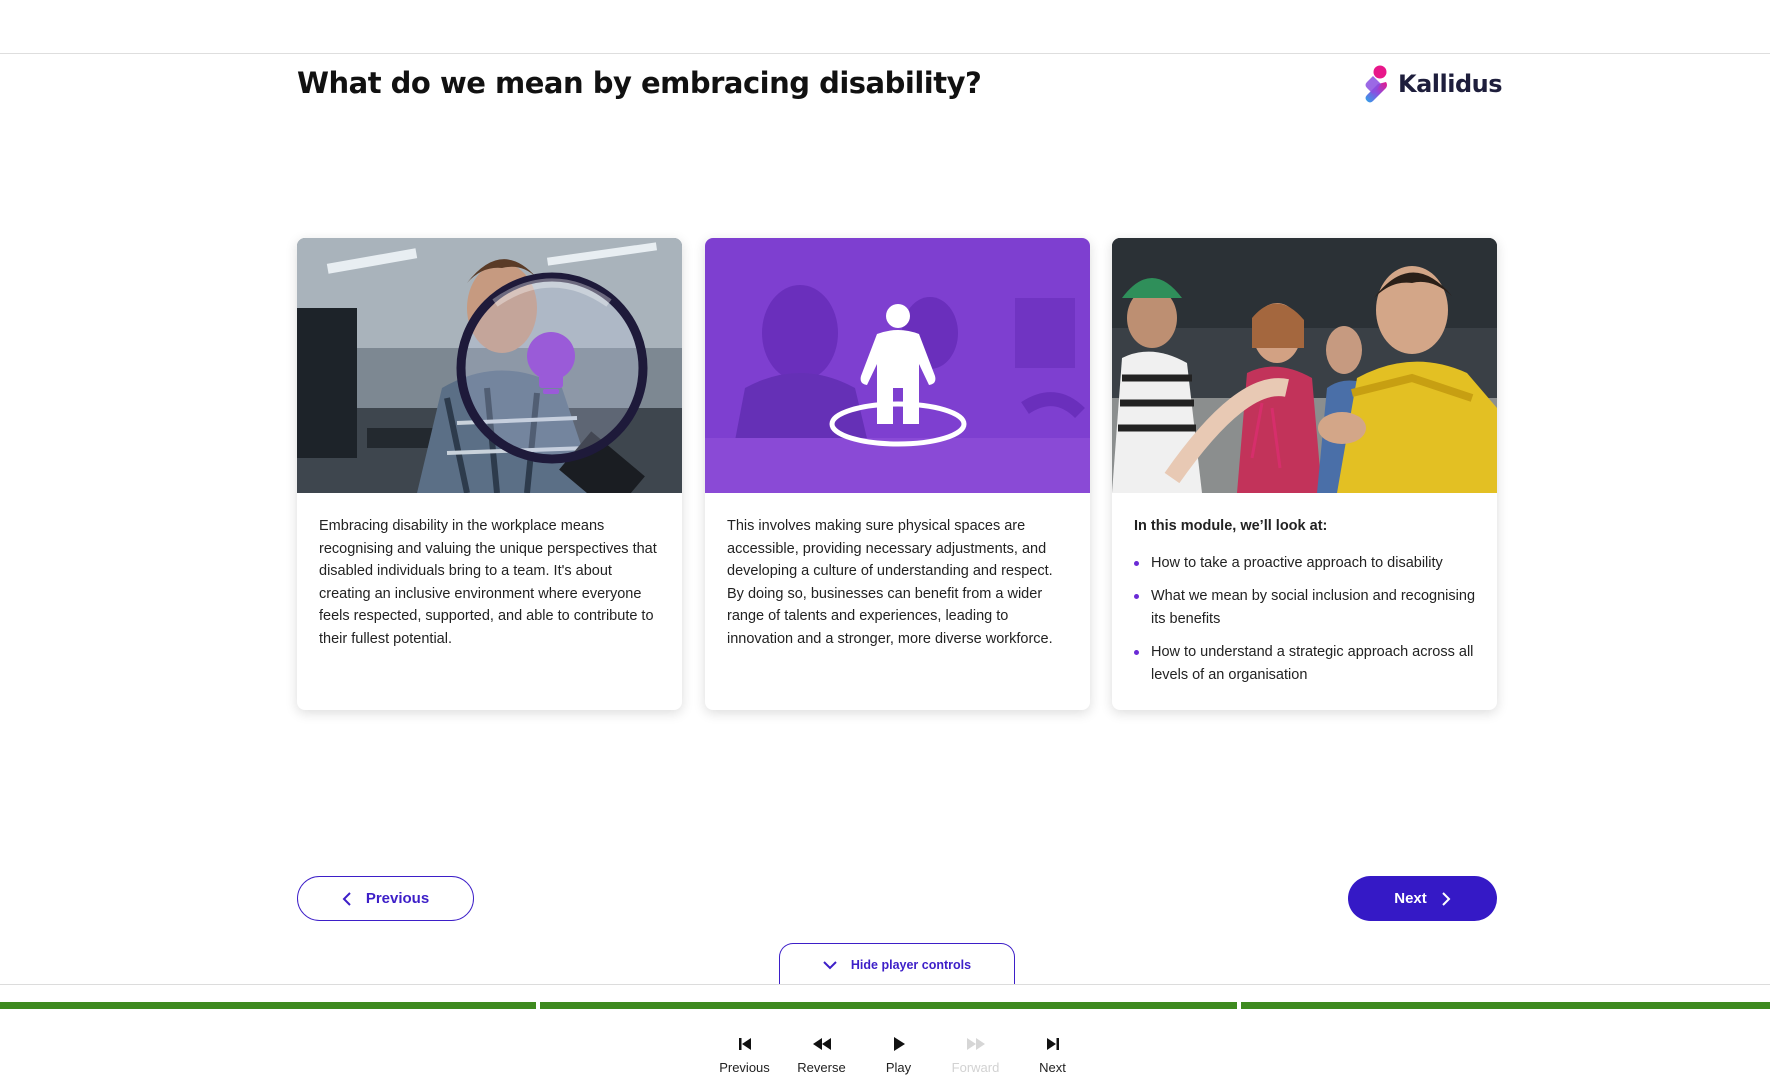 Image resolution: width=1770 pixels, height=1086 pixels. What do you see at coordinates (975, 1044) in the screenshot?
I see `fast-forward-icon` at bounding box center [975, 1044].